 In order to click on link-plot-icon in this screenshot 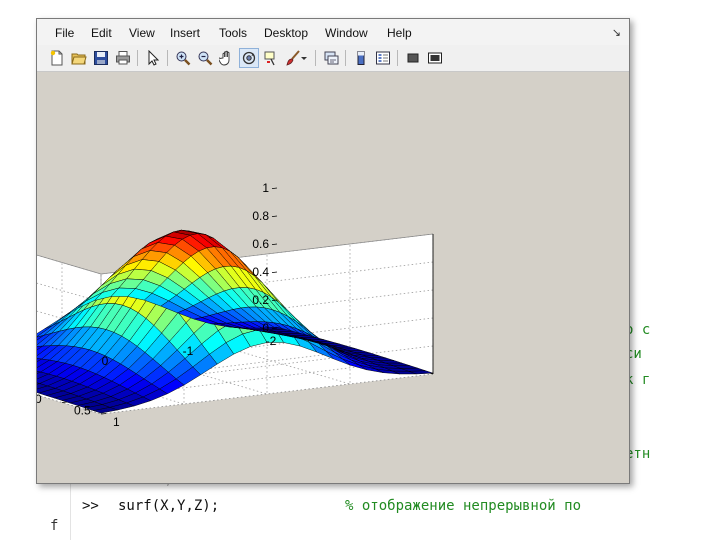, I will do `click(331, 58)`.